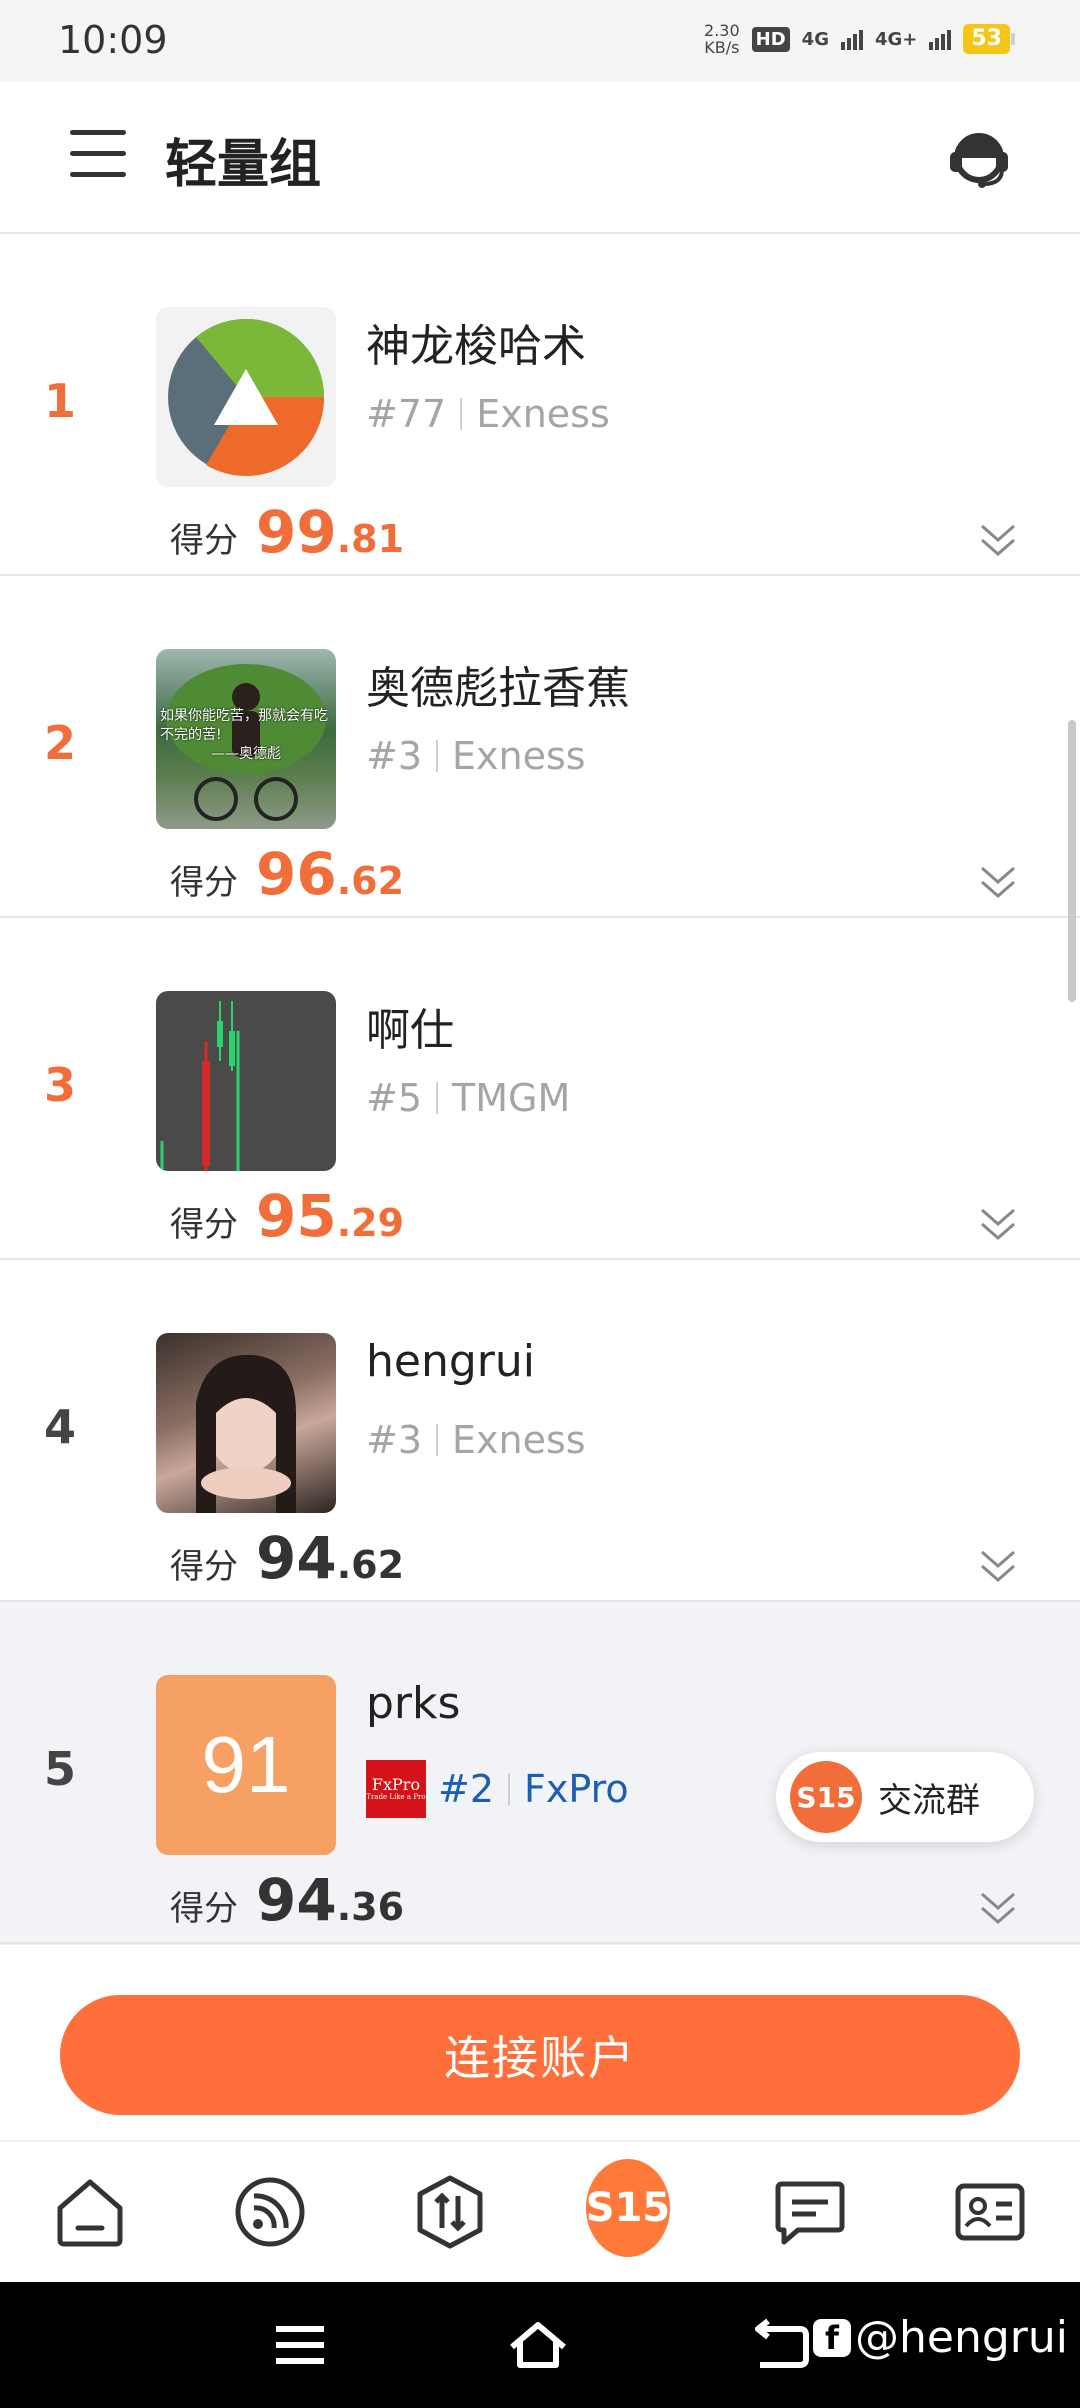  What do you see at coordinates (394, 1098) in the screenshot?
I see `account-number: #5` at bounding box center [394, 1098].